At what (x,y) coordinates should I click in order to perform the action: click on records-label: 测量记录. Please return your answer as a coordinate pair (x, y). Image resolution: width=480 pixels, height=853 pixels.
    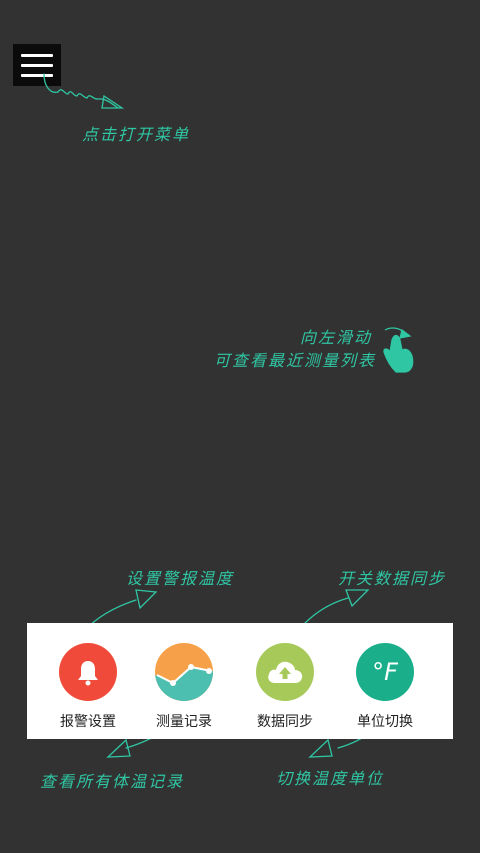
    Looking at the image, I should click on (184, 722).